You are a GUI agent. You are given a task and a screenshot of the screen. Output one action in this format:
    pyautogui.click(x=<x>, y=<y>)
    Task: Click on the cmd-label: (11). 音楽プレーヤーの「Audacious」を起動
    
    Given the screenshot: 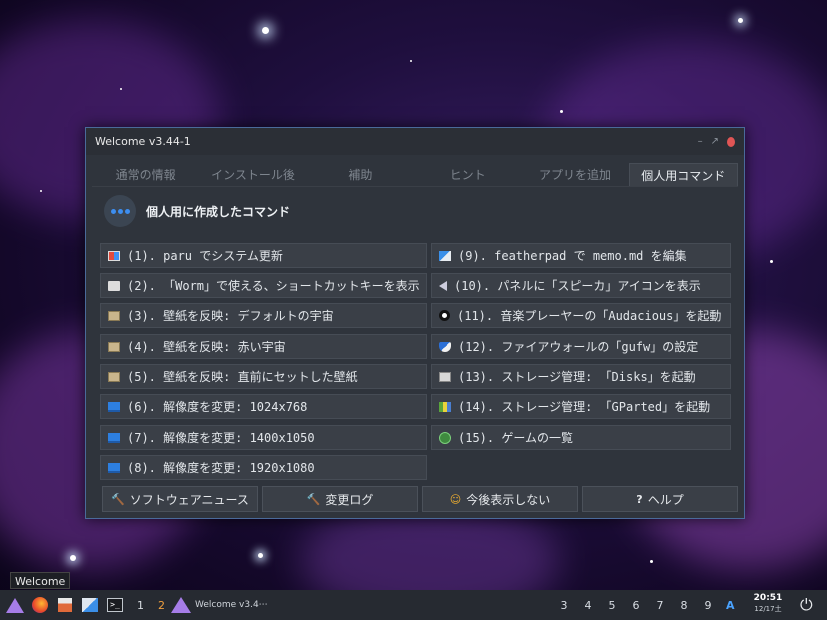 What is the action you would take?
    pyautogui.click(x=589, y=316)
    